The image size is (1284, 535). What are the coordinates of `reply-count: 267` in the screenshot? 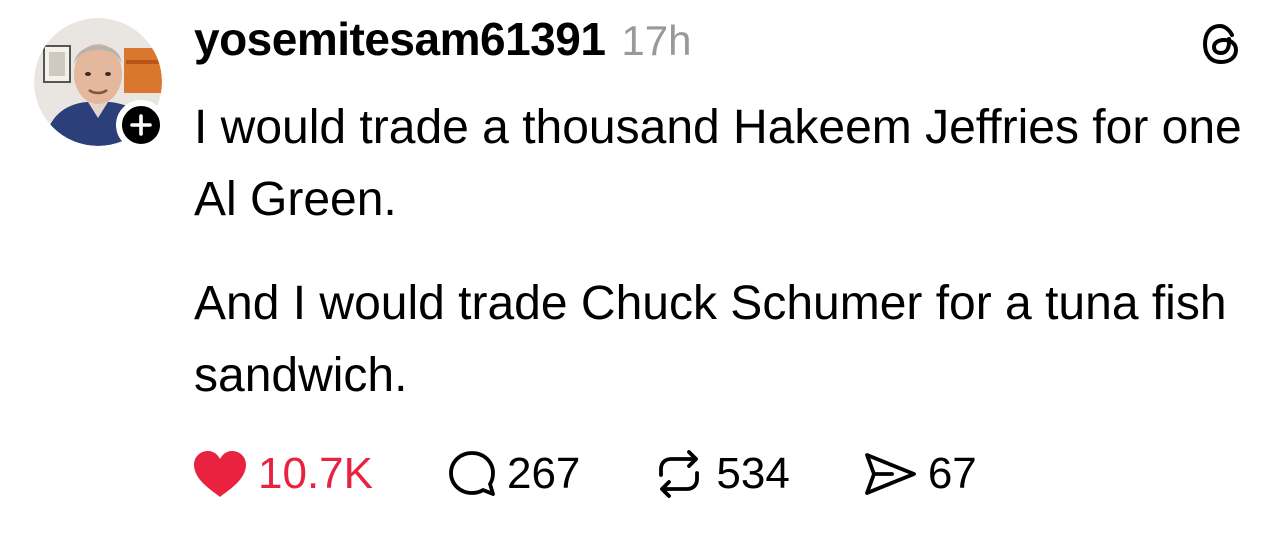 It's located at (543, 473).